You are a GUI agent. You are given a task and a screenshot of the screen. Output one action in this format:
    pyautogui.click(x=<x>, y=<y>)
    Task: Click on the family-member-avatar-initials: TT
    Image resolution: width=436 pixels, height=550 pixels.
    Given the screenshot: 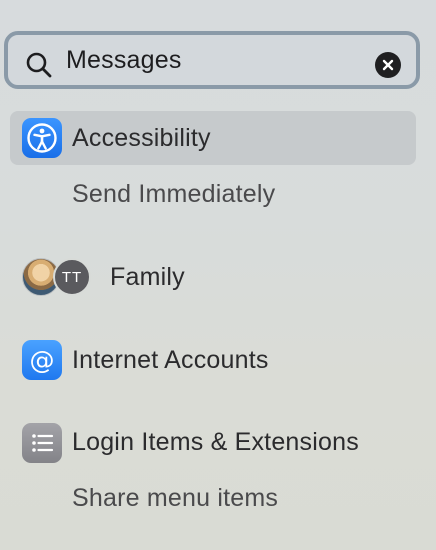 What is the action you would take?
    pyautogui.click(x=72, y=277)
    